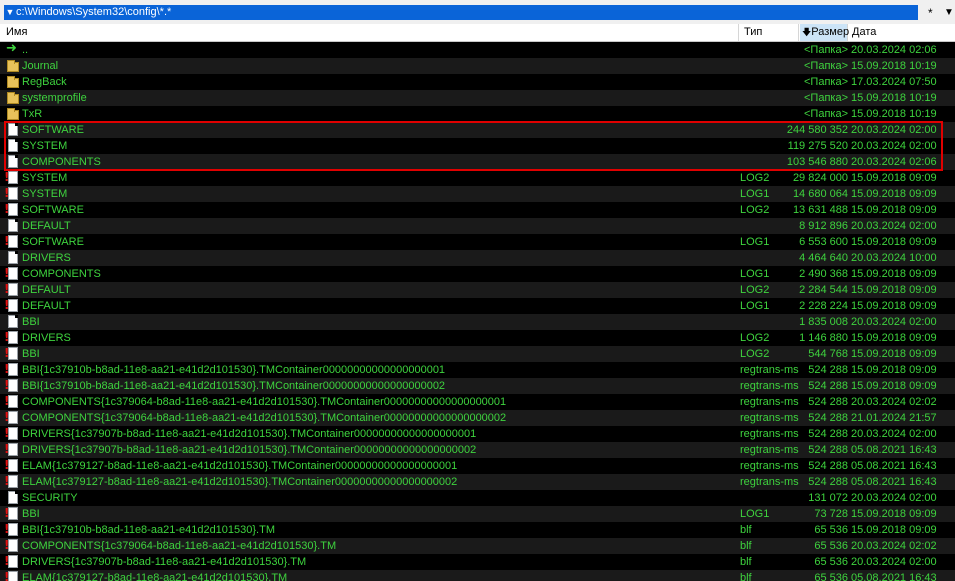 Image resolution: width=955 pixels, height=581 pixels. I want to click on file-row: BBI 1 835 008 20.03.2024 02:00, so click(477, 322).